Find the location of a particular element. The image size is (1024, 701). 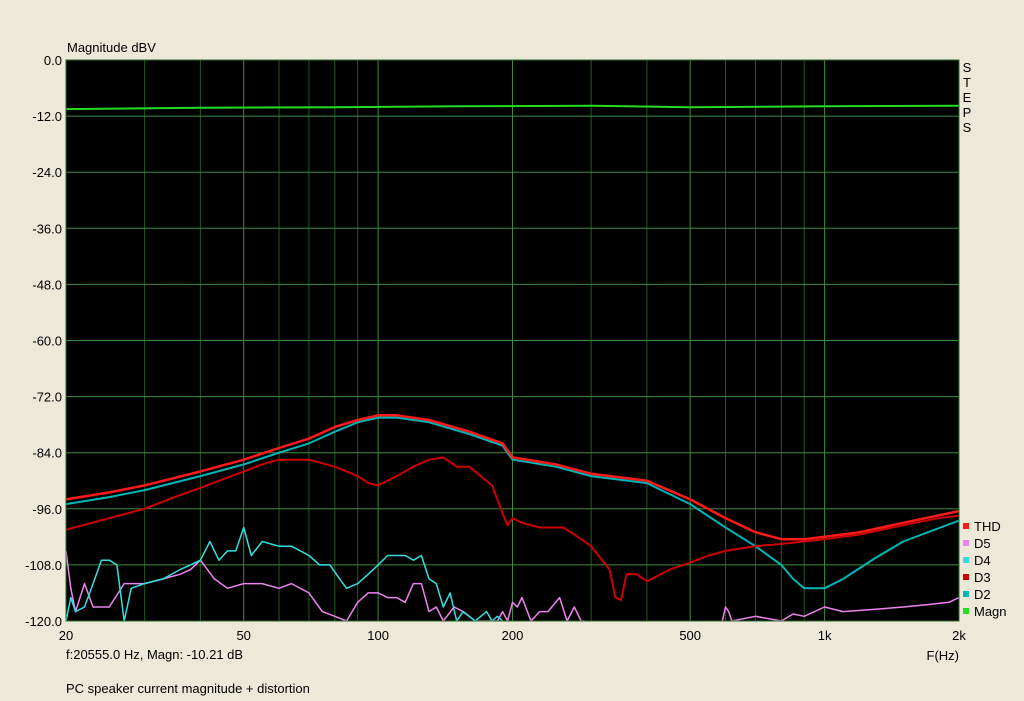

y-tick-label: -96.0 is located at coordinates (47, 509).